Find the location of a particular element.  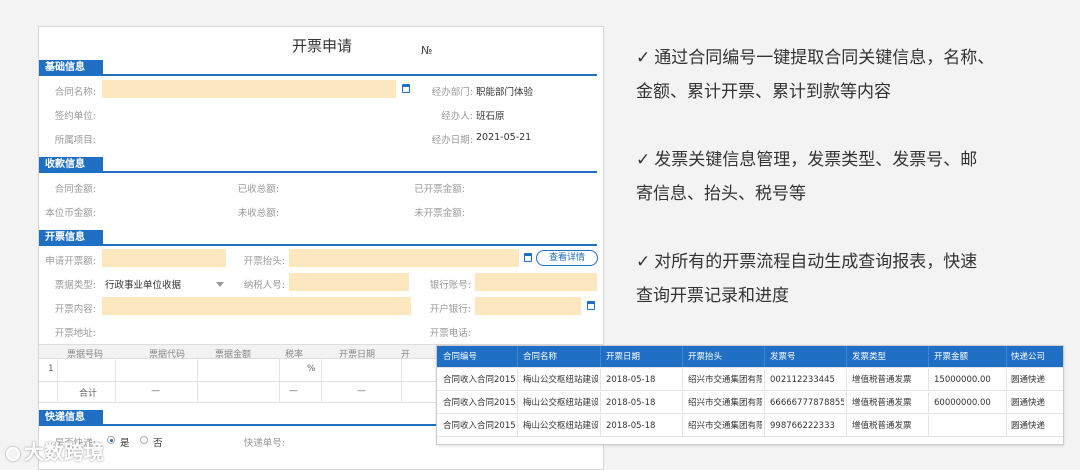

col-bill-code: 票据代码 is located at coordinates (167, 355).